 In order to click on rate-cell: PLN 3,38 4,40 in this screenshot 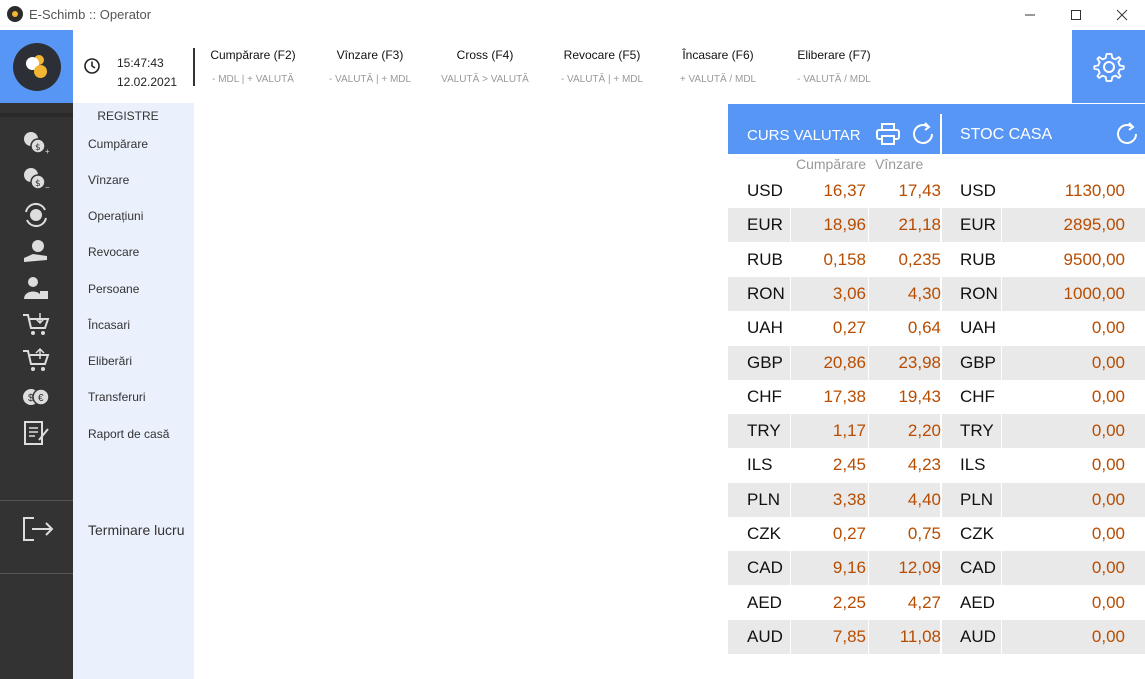, I will do `click(834, 499)`.